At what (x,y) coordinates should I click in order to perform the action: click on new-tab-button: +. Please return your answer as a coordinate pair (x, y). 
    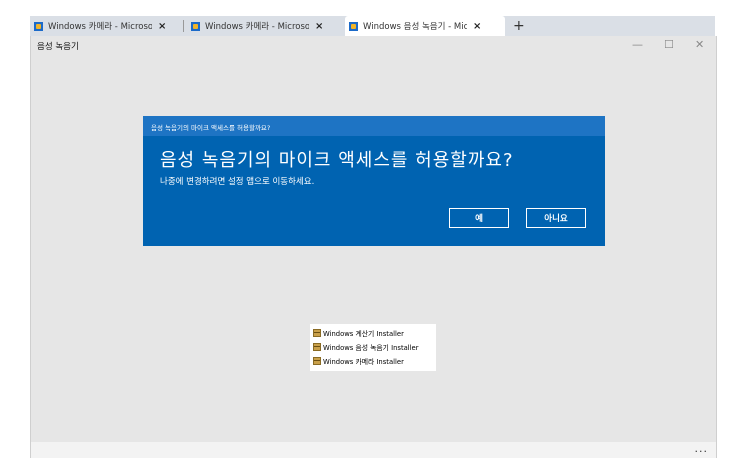
    Looking at the image, I should click on (519, 26).